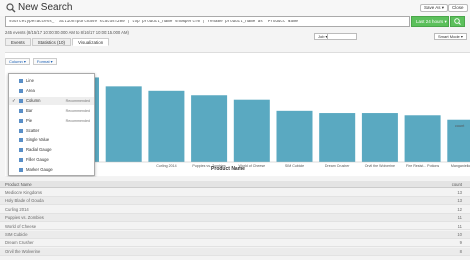  What do you see at coordinates (51, 91) in the screenshot?
I see `chart-type-option: Area` at bounding box center [51, 91].